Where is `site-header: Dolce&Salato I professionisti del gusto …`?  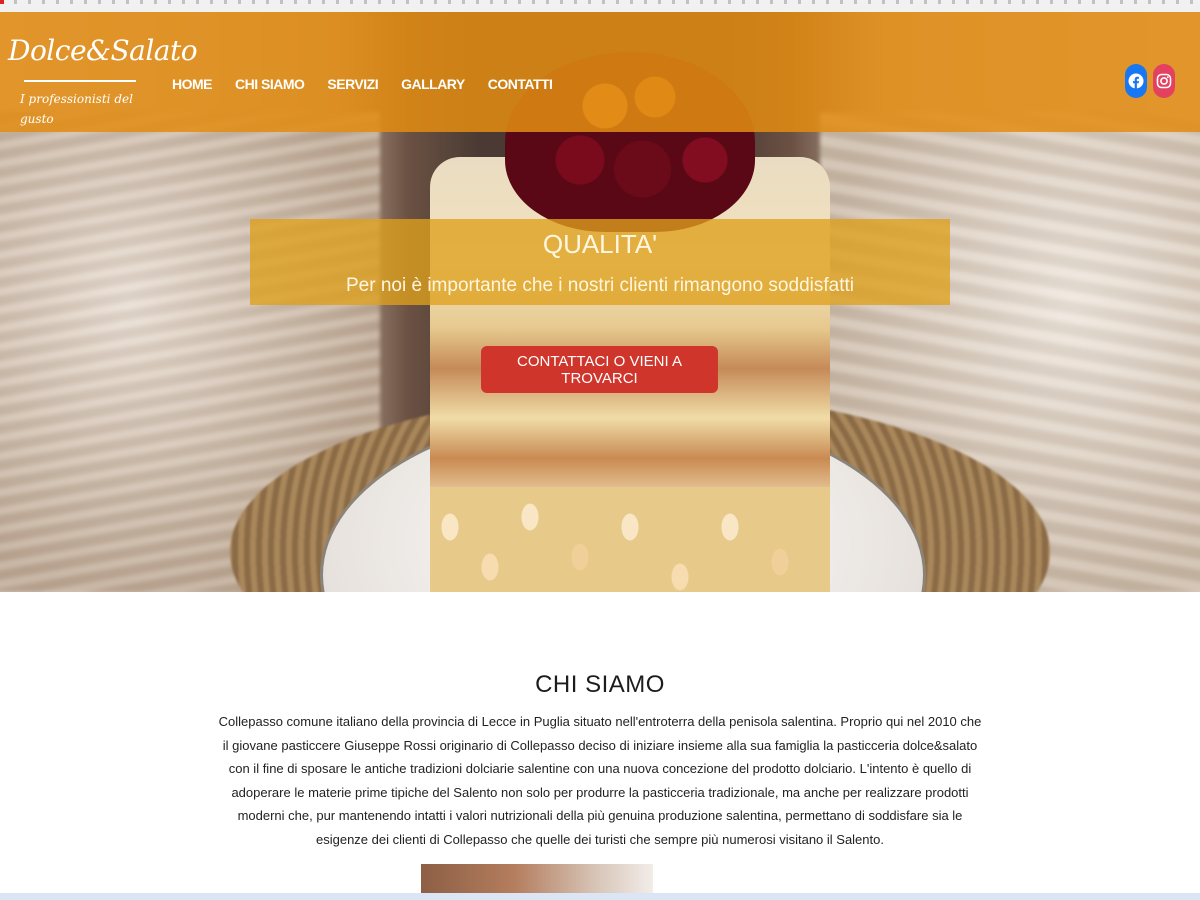
site-header: Dolce&Salato I professionisti del gusto … is located at coordinates (600, 72).